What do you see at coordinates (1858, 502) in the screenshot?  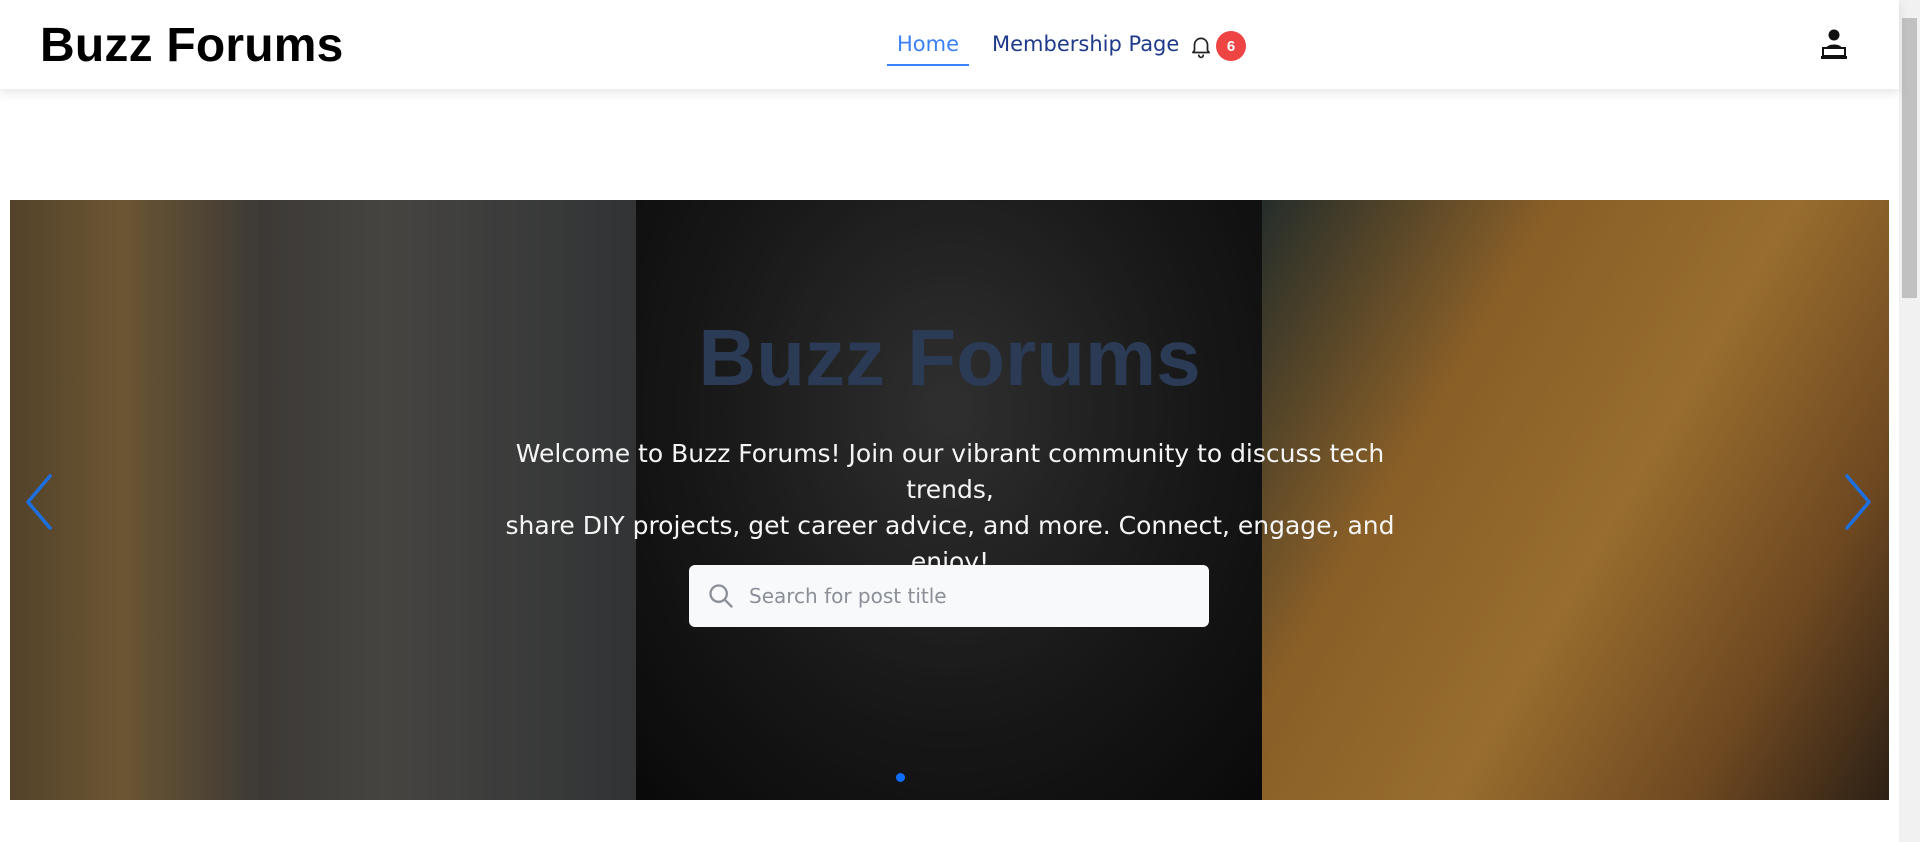 I see `carousel-next-arrow-icon` at bounding box center [1858, 502].